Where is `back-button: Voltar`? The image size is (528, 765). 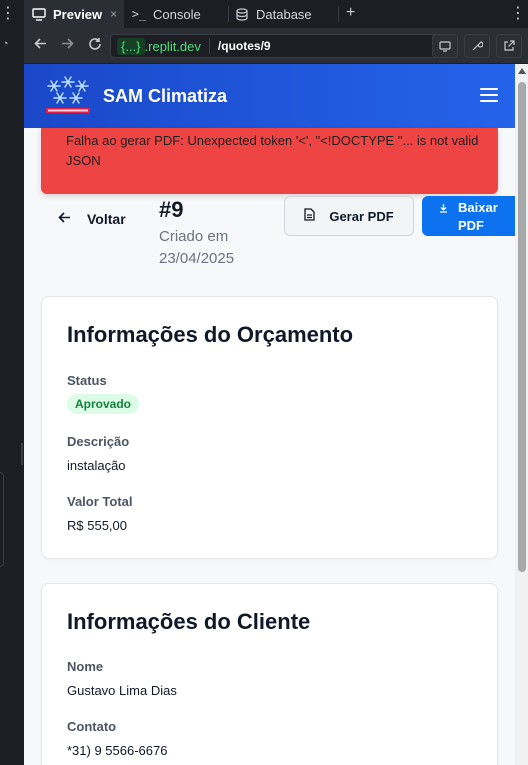
back-button: Voltar is located at coordinates (92, 218).